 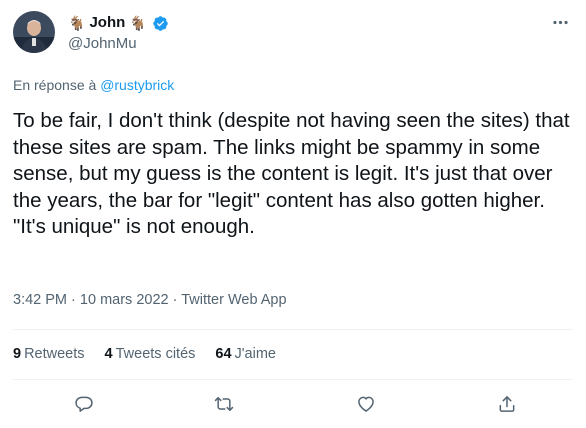 I want to click on reply-prefix: En réponse à, so click(x=55, y=85).